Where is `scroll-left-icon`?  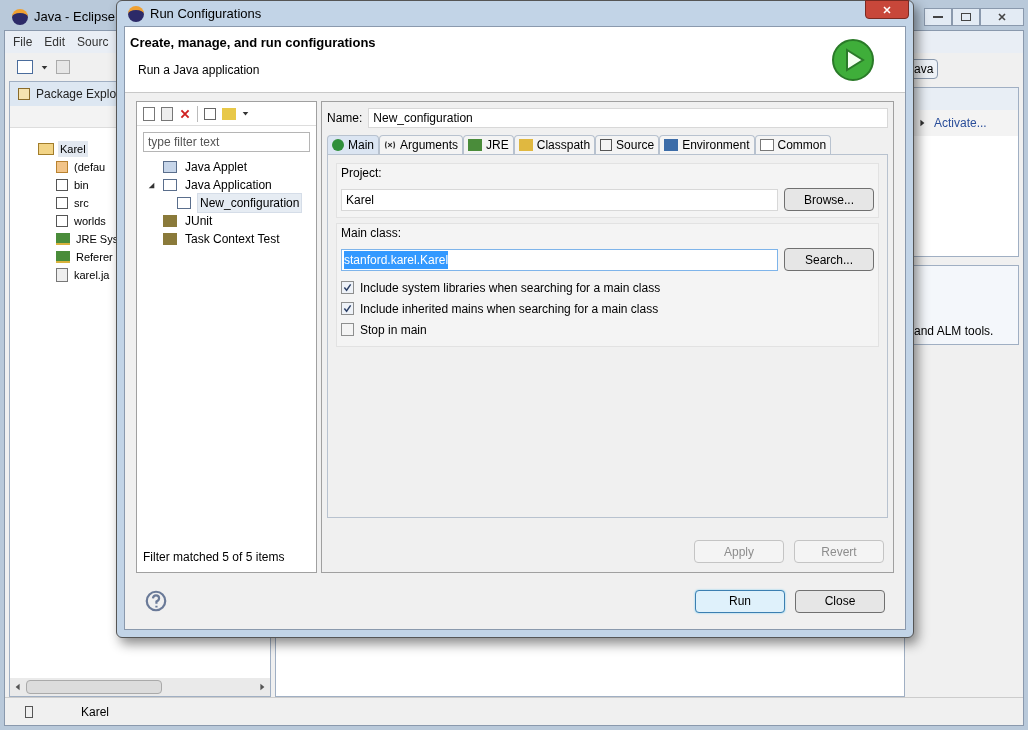
scroll-left-icon is located at coordinates (18, 687).